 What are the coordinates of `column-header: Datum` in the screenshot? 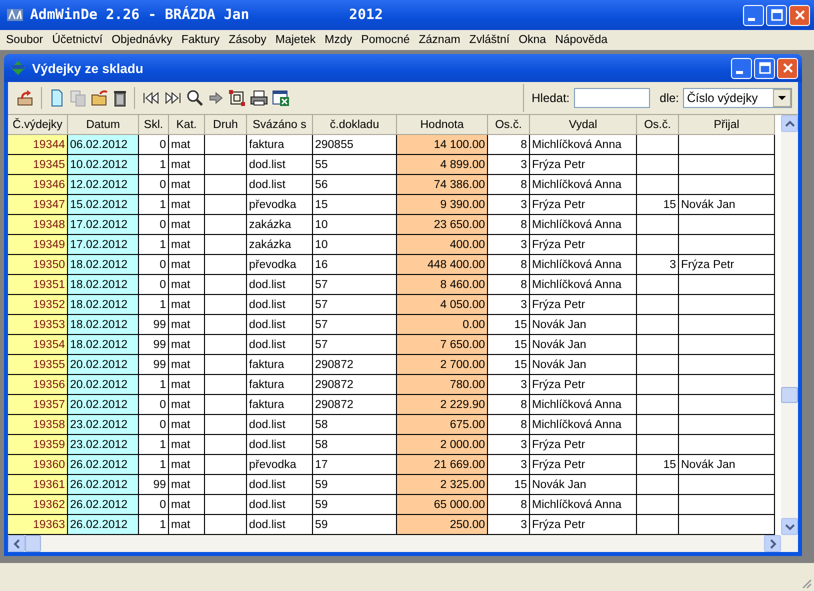 It's located at (103, 125).